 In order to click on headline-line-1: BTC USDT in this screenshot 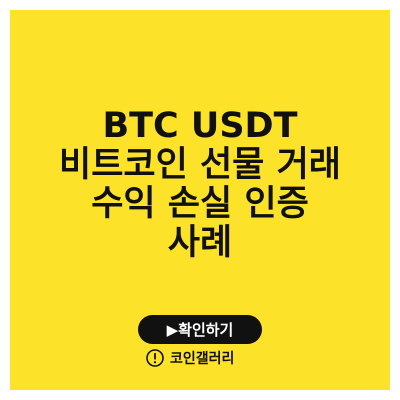, I will do `click(200, 126)`.